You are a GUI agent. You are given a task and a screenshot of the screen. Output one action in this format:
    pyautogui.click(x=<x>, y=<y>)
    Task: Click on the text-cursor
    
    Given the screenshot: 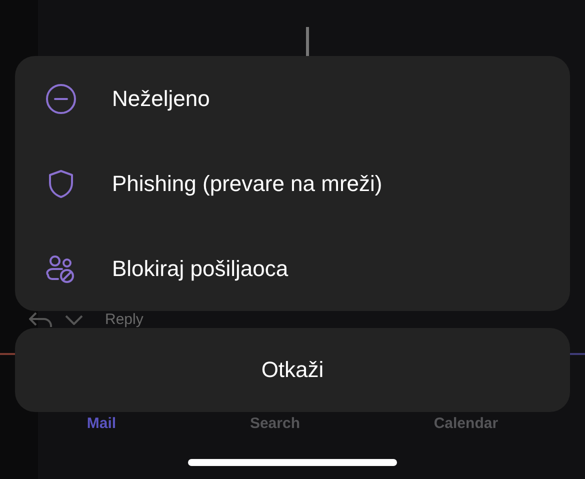 What is the action you would take?
    pyautogui.click(x=307, y=42)
    